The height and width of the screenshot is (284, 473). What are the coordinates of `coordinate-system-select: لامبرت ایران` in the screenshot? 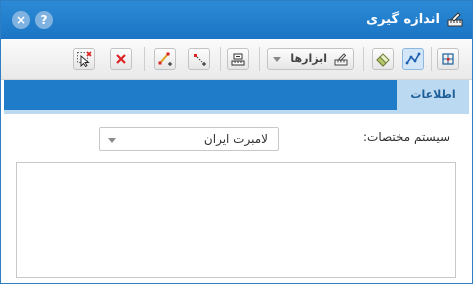 It's located at (189, 139).